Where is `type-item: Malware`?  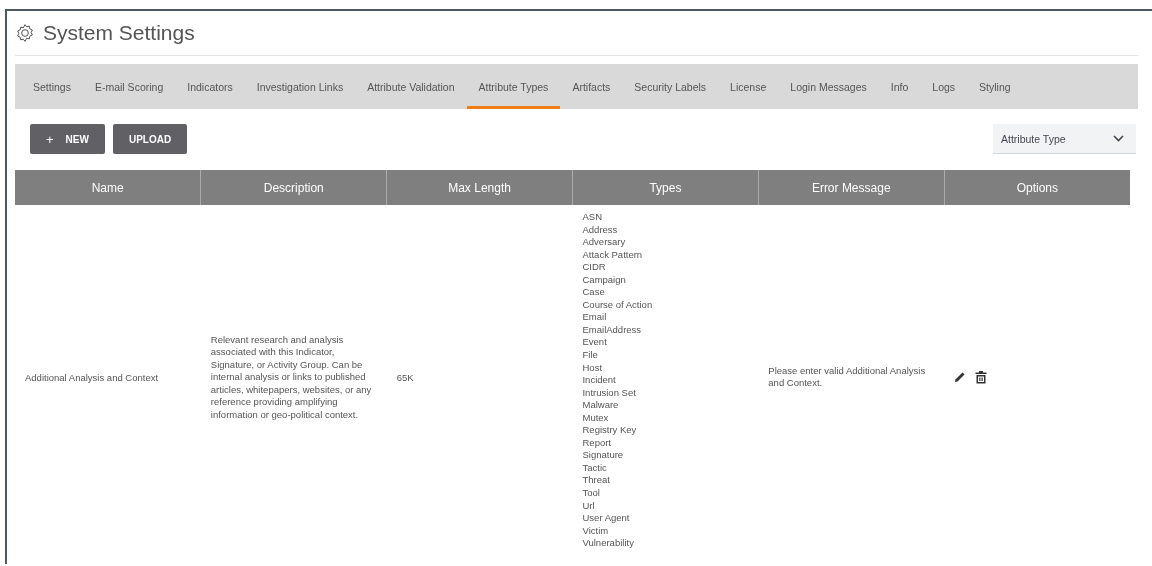 type-item: Malware is located at coordinates (601, 405).